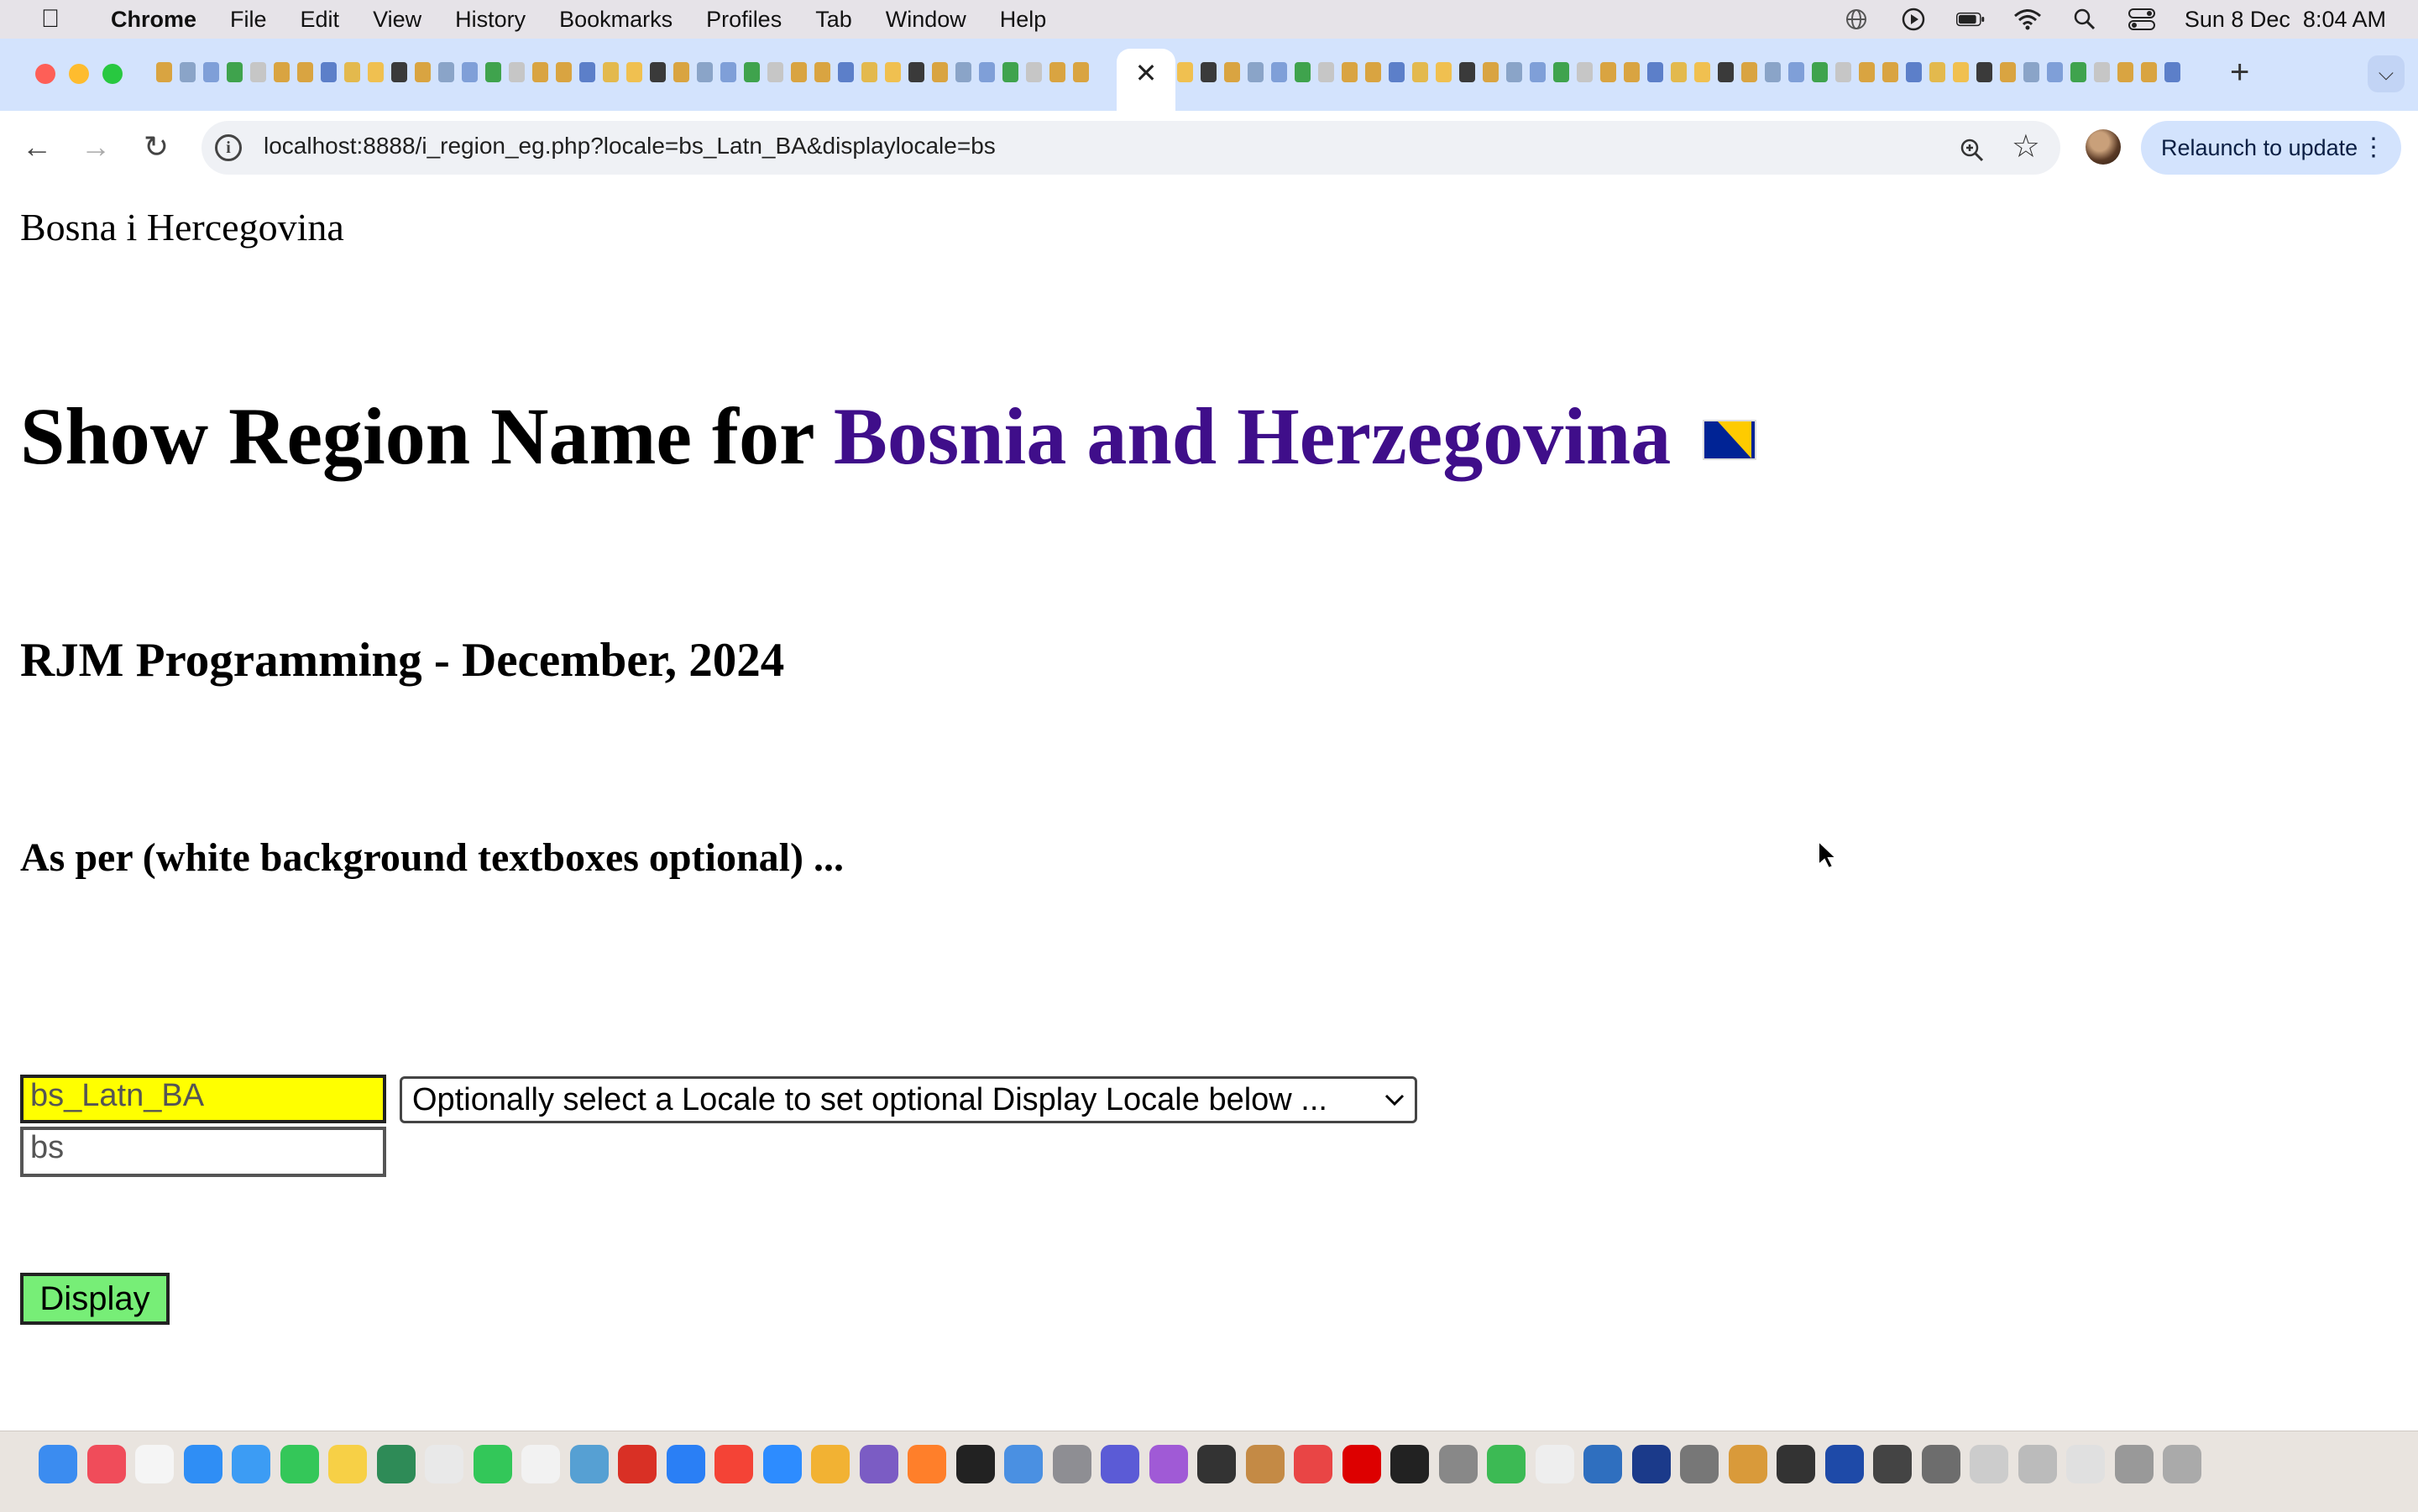 The width and height of the screenshot is (2418, 1512). Describe the element at coordinates (1696, 74) in the screenshot. I see `tab-favicons-right` at that location.